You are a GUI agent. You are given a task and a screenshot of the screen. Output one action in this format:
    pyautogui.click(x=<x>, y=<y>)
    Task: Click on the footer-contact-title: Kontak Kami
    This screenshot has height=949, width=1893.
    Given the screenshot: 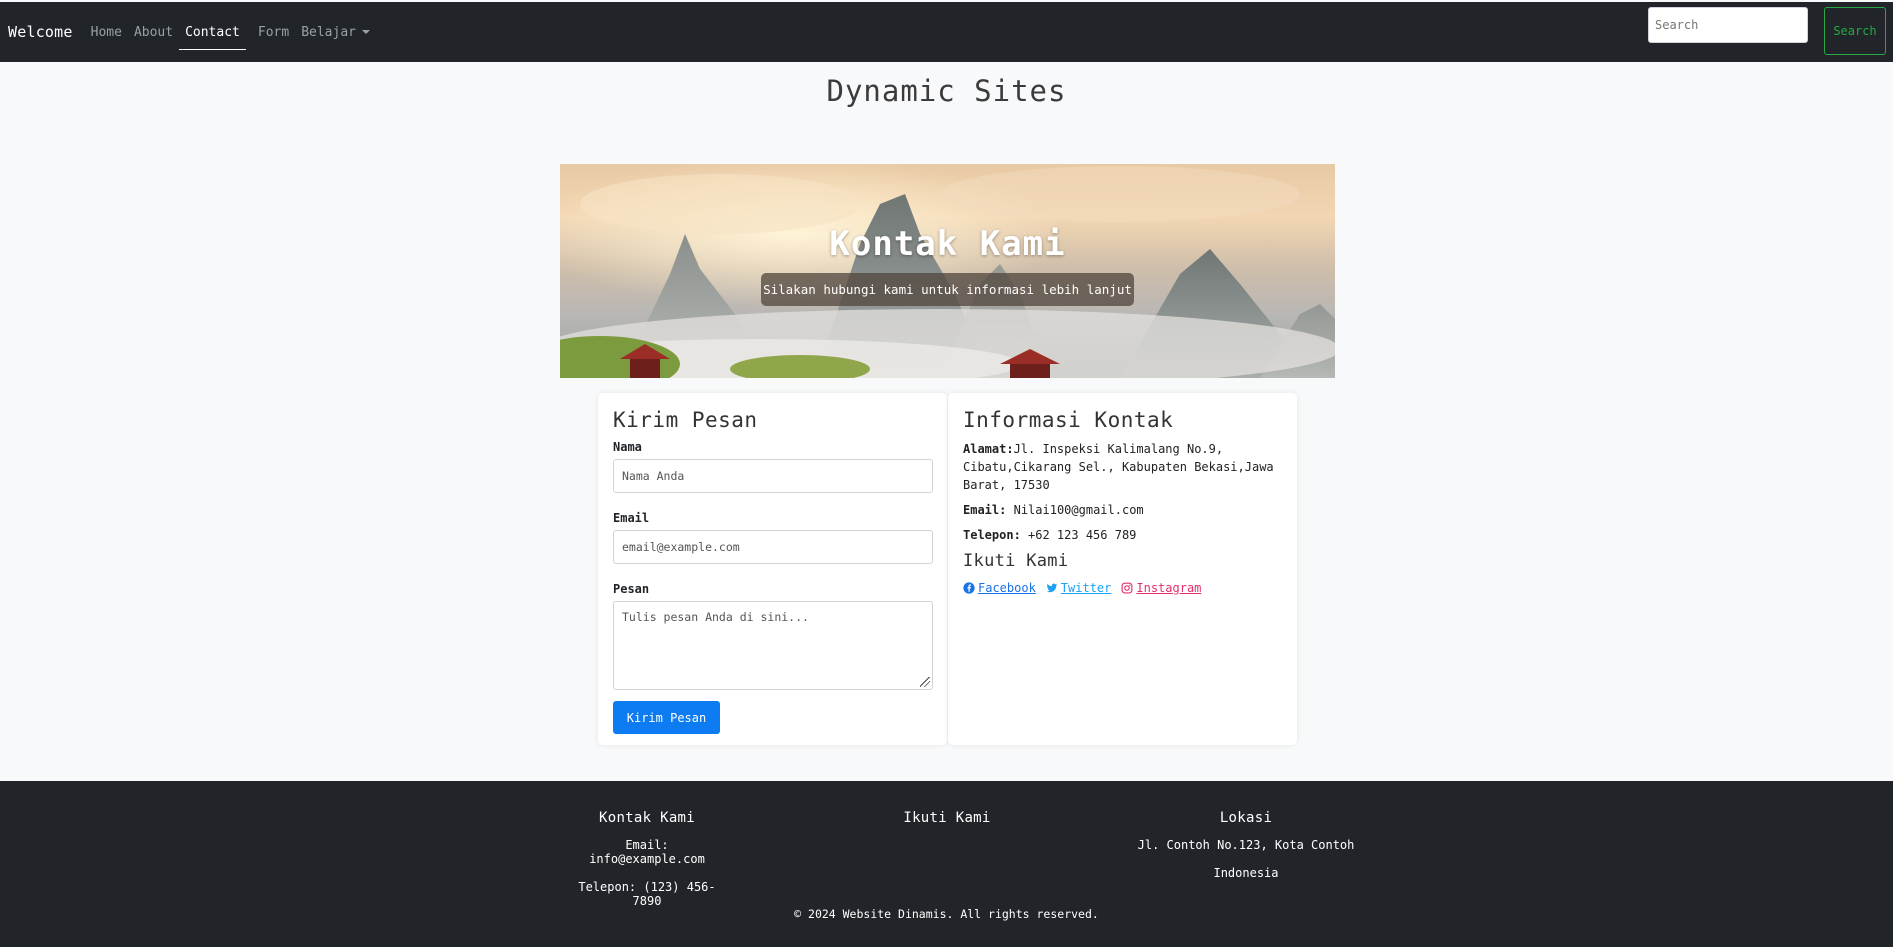 What is the action you would take?
    pyautogui.click(x=647, y=818)
    